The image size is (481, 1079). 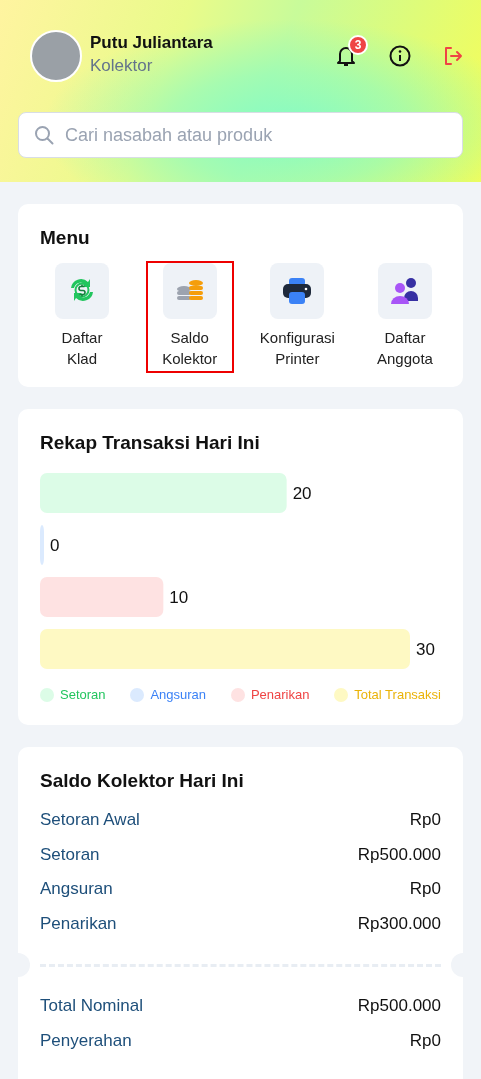 I want to click on balance-label: Setoran, so click(x=70, y=854).